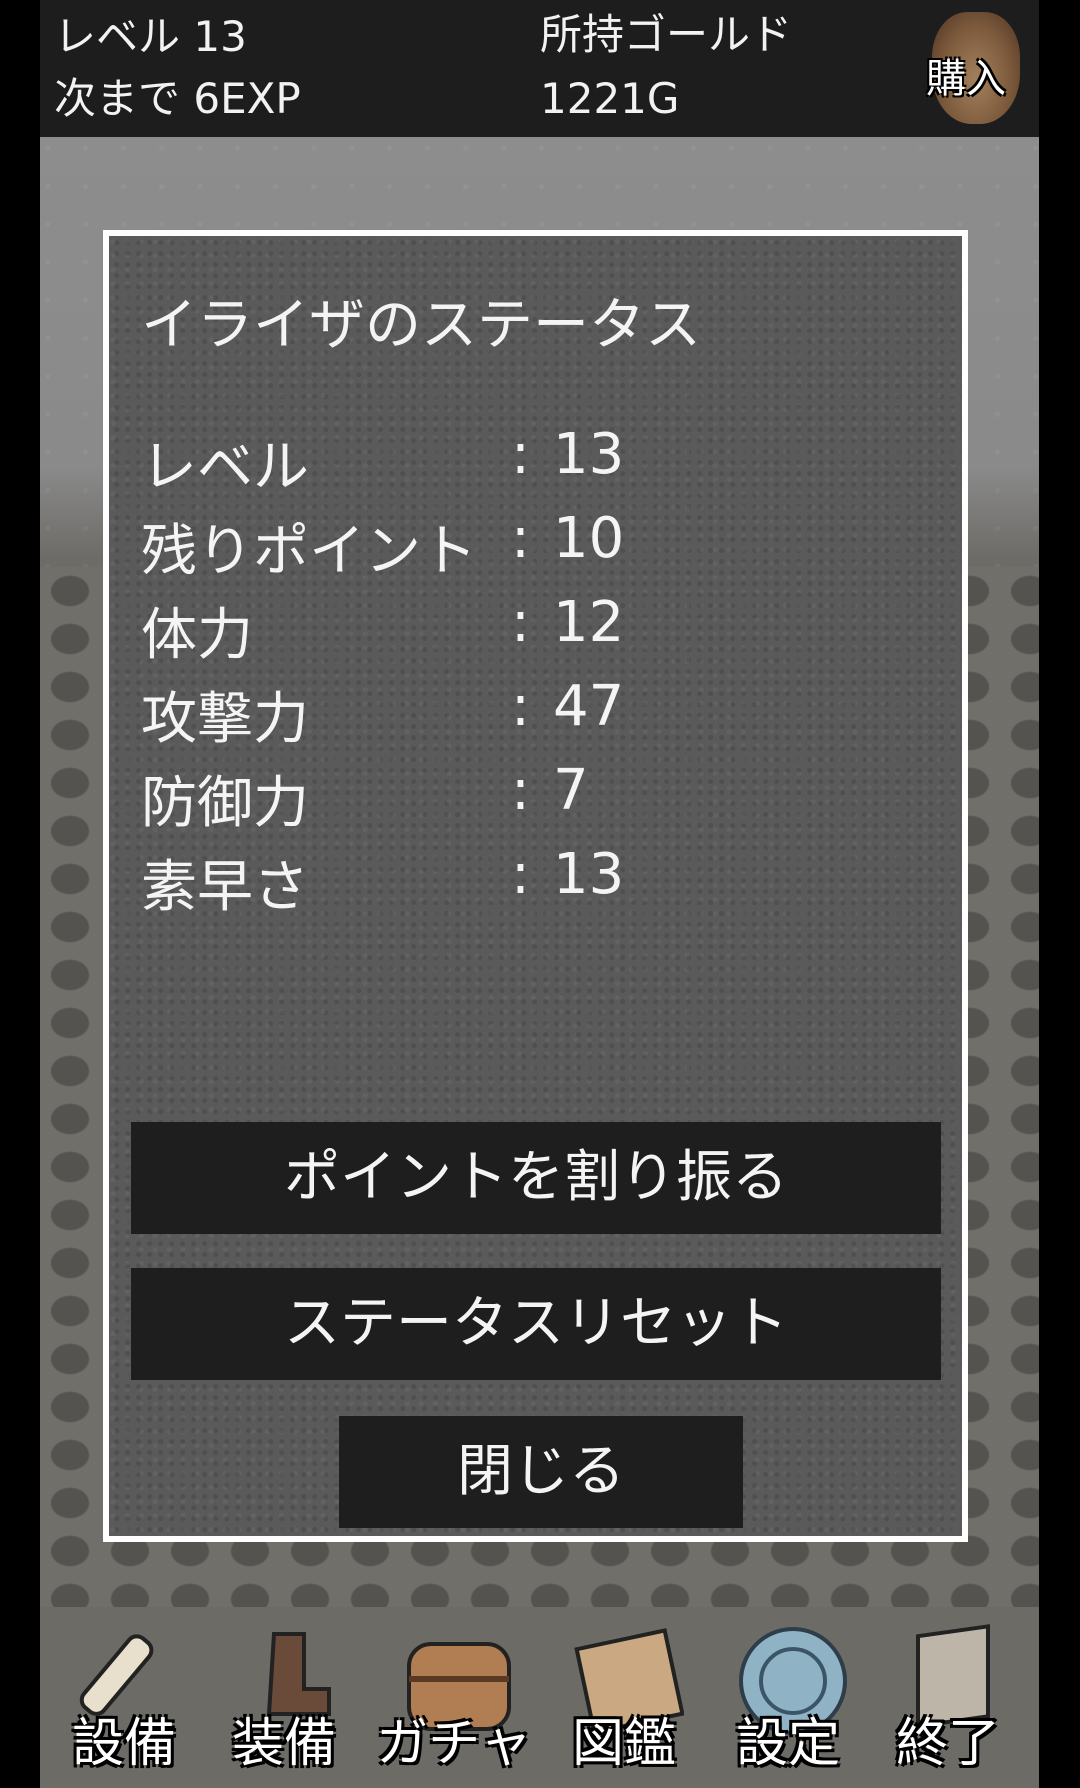 The height and width of the screenshot is (1788, 1080). What do you see at coordinates (225, 803) in the screenshot?
I see `stat-label: 防御力` at bounding box center [225, 803].